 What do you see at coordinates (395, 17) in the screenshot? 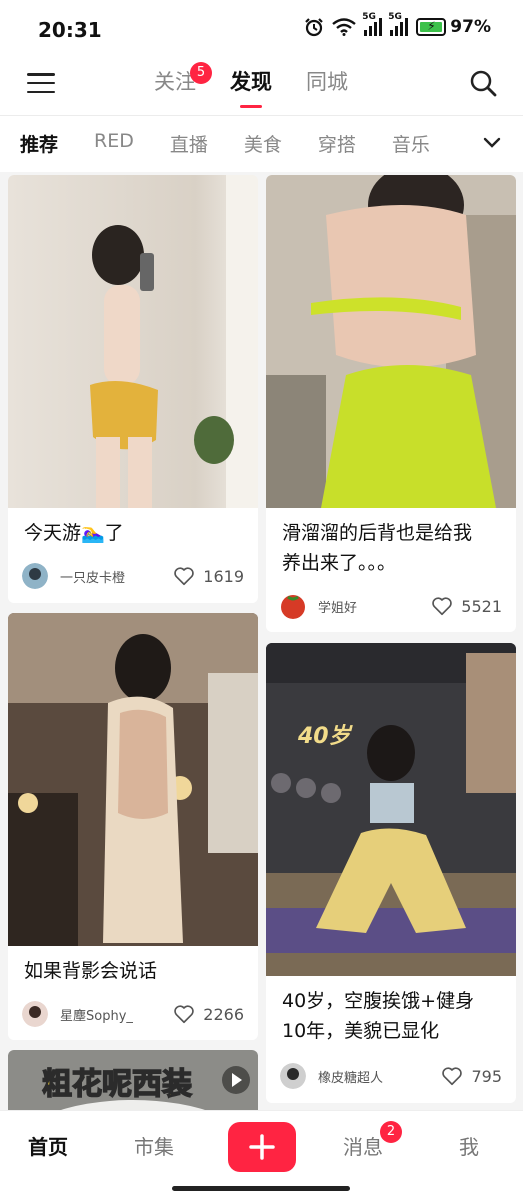
I see `network-type-2: 5G` at bounding box center [395, 17].